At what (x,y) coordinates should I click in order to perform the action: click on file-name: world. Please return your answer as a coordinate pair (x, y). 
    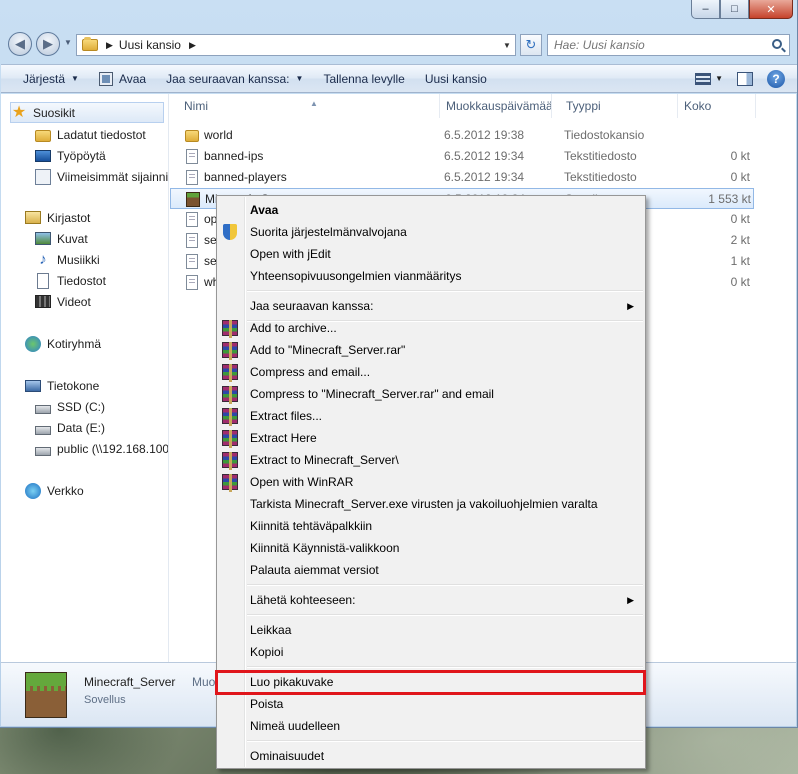
    Looking at the image, I should click on (218, 135).